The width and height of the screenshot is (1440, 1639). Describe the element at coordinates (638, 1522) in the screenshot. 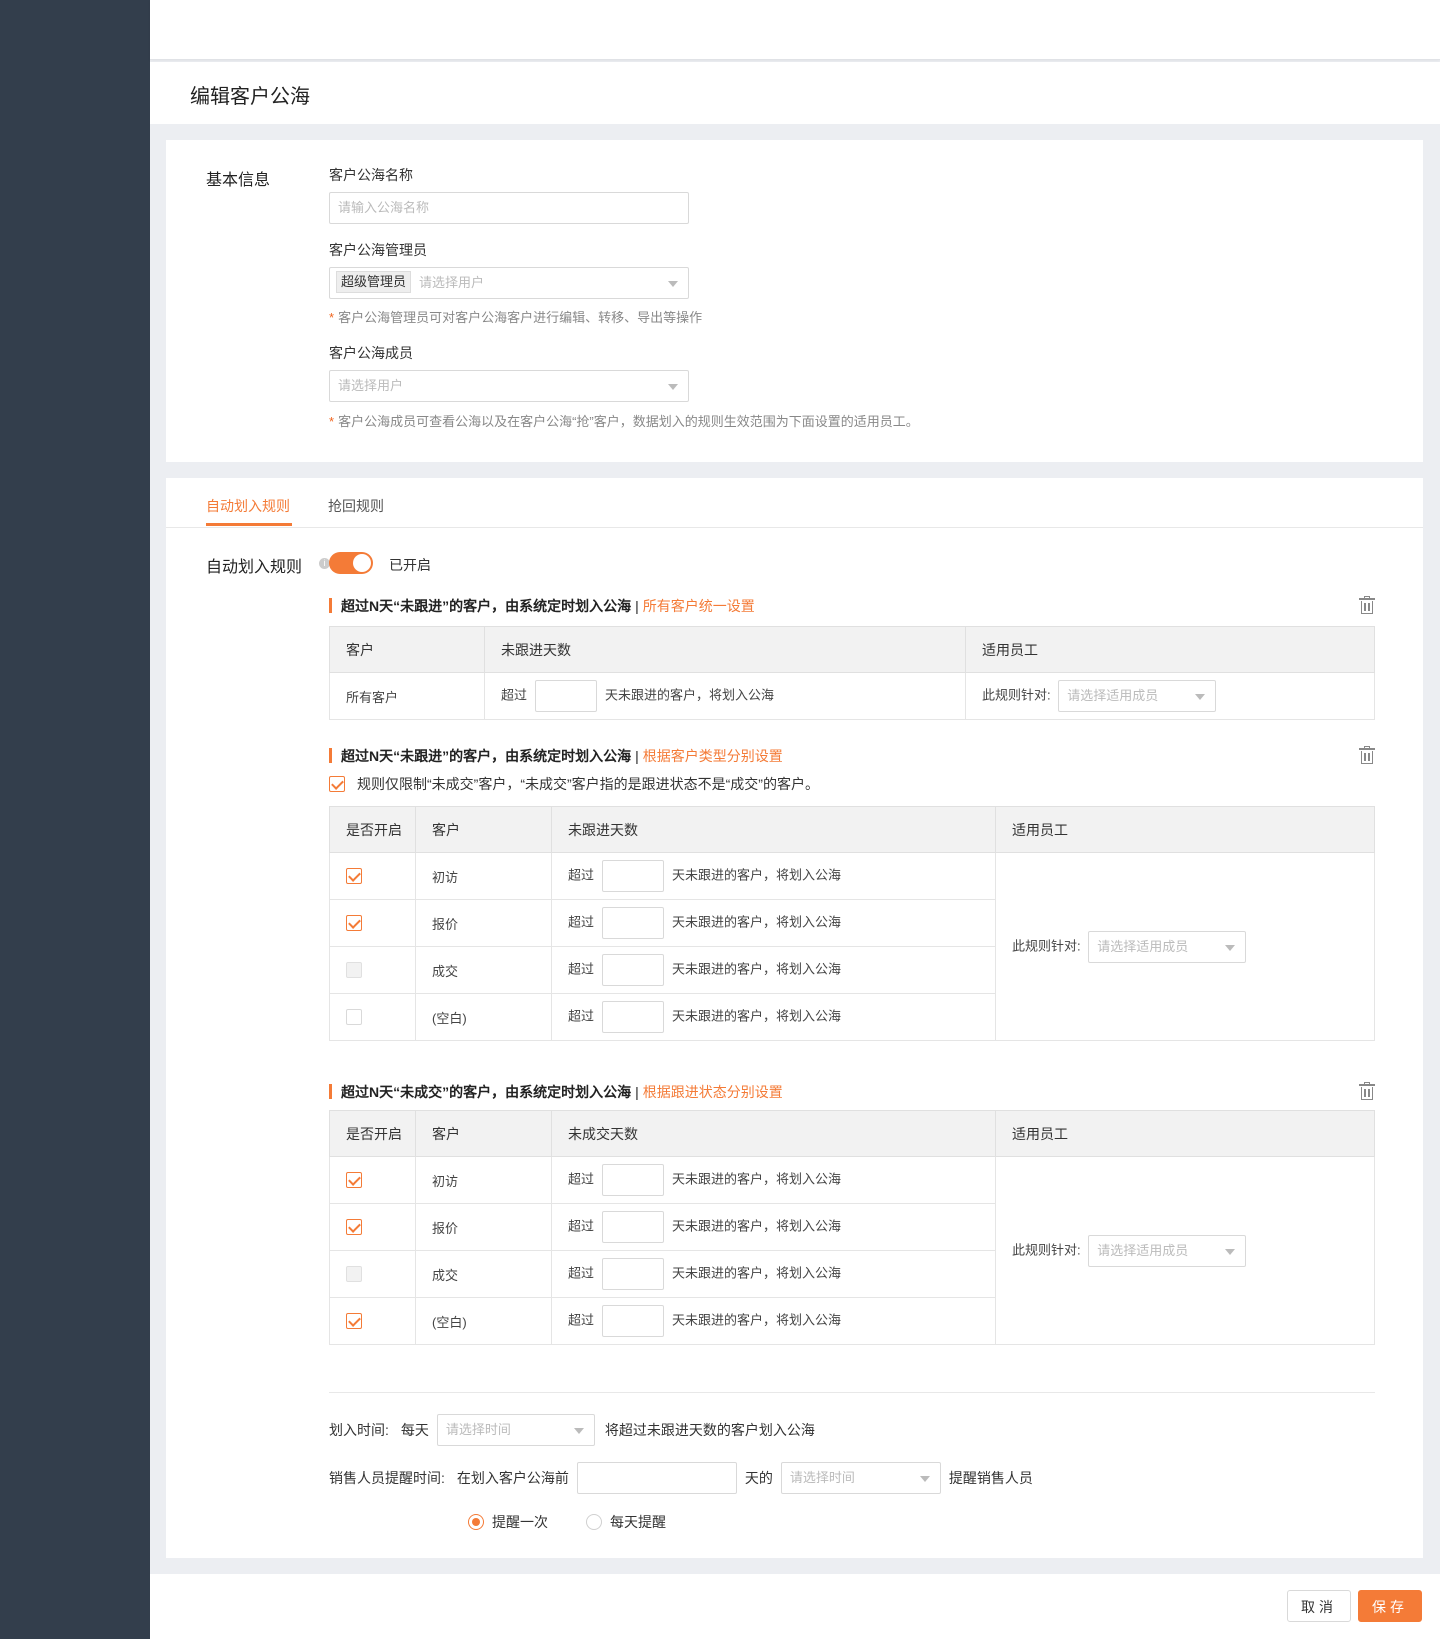

I see `radio-daily-label: 每天提醒` at that location.